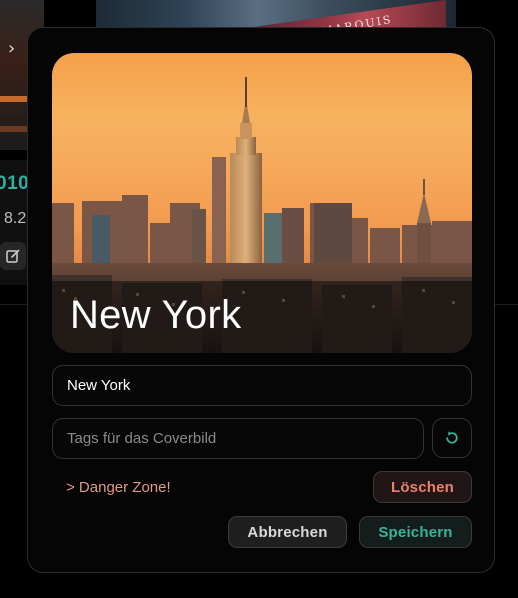 This screenshot has width=518, height=598. Describe the element at coordinates (118, 487) in the screenshot. I see `danger-zone-toggle: > Danger Zone!` at that location.